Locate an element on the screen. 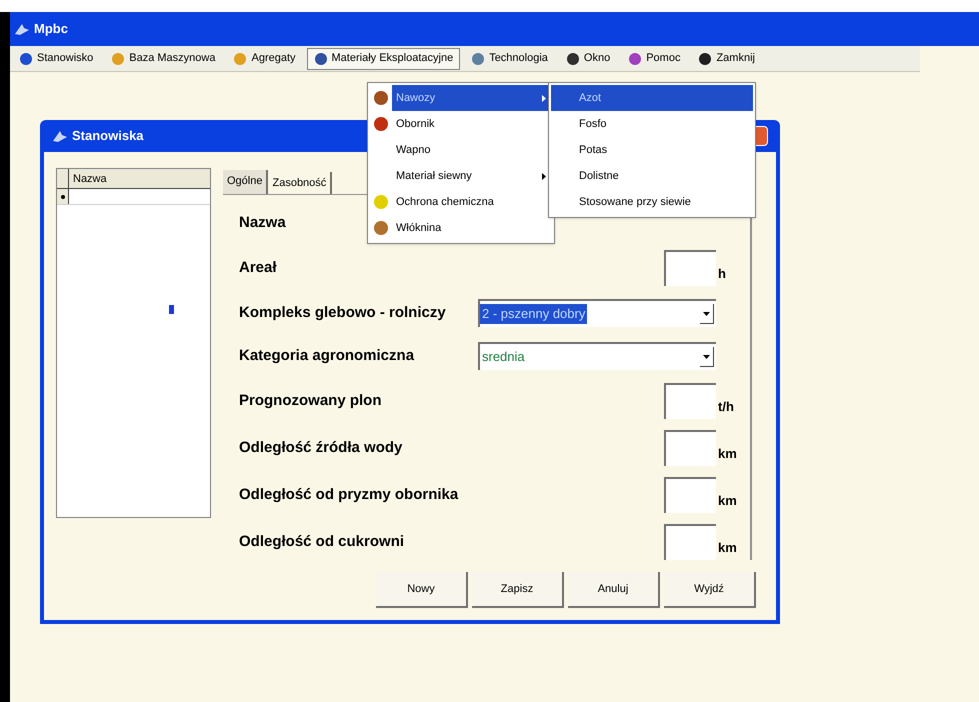 The width and height of the screenshot is (979, 702). app-icon is located at coordinates (22, 29).